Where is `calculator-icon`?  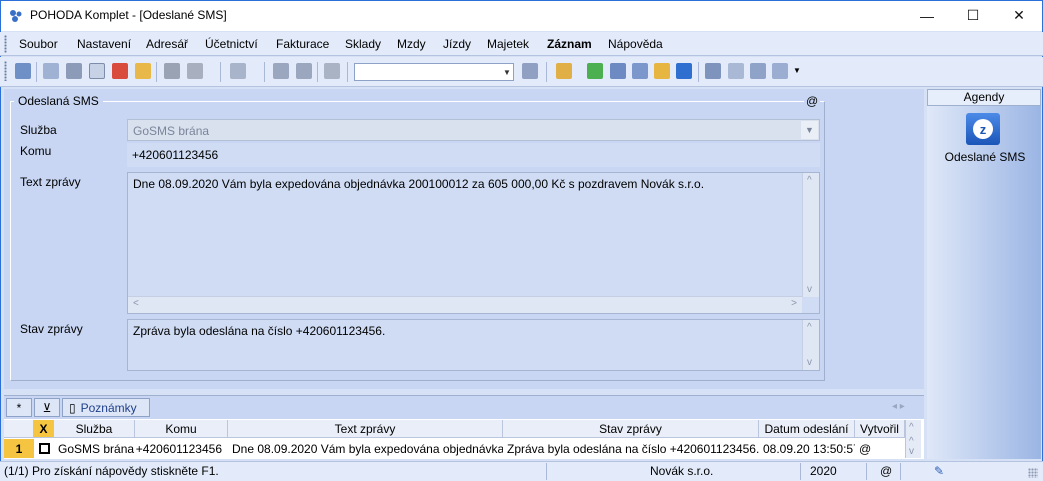 calculator-icon is located at coordinates (618, 71).